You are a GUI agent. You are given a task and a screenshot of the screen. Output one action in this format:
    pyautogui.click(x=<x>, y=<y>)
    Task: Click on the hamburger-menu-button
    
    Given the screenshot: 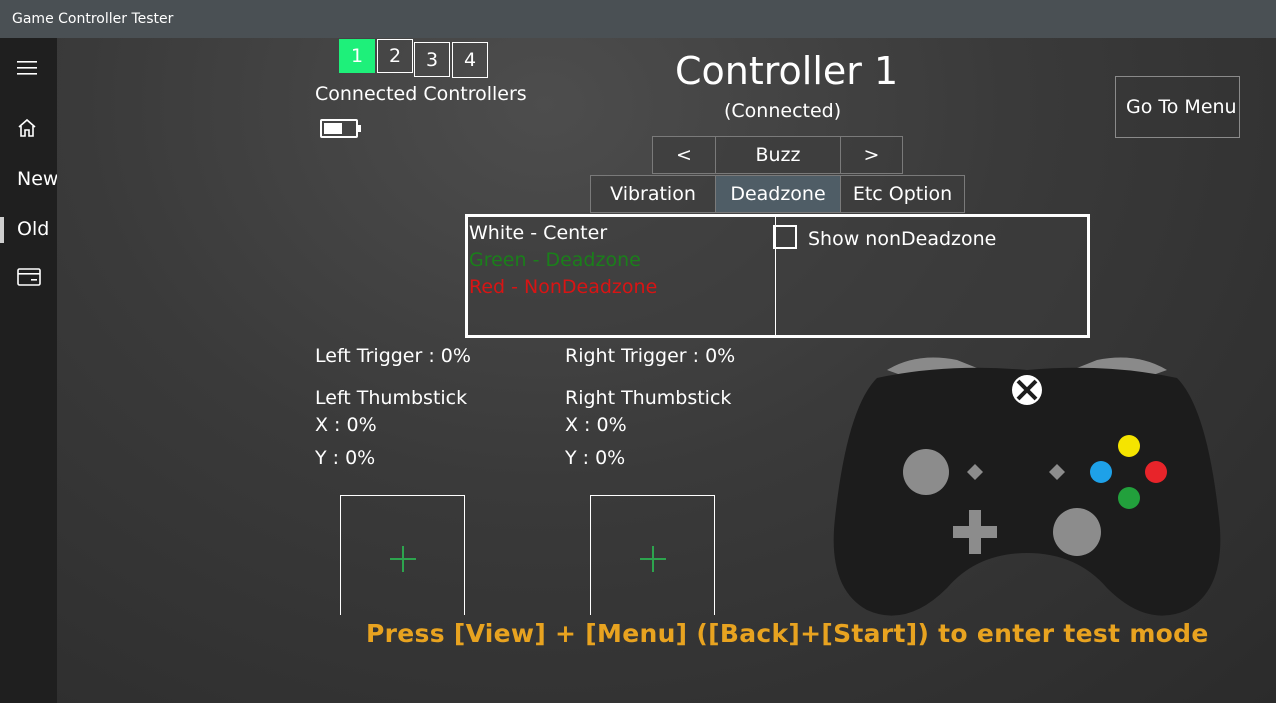 What is the action you would take?
    pyautogui.click(x=28, y=68)
    